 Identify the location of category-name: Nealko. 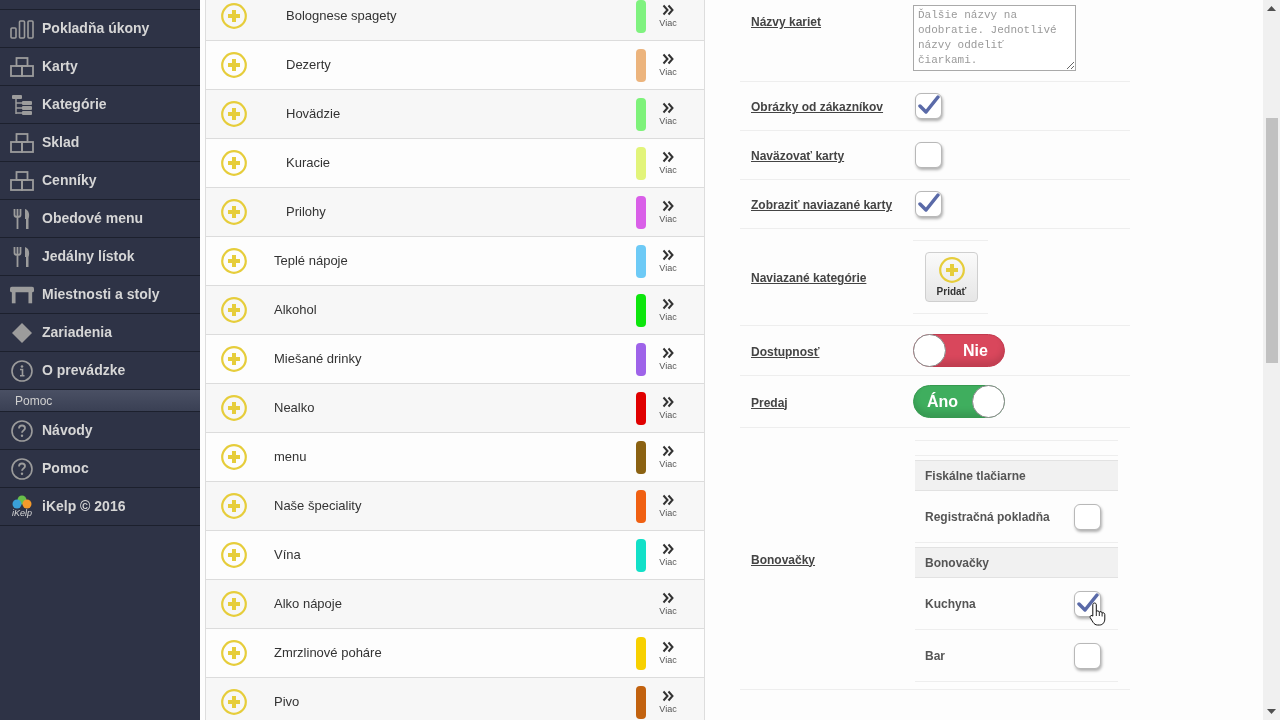
(294, 408).